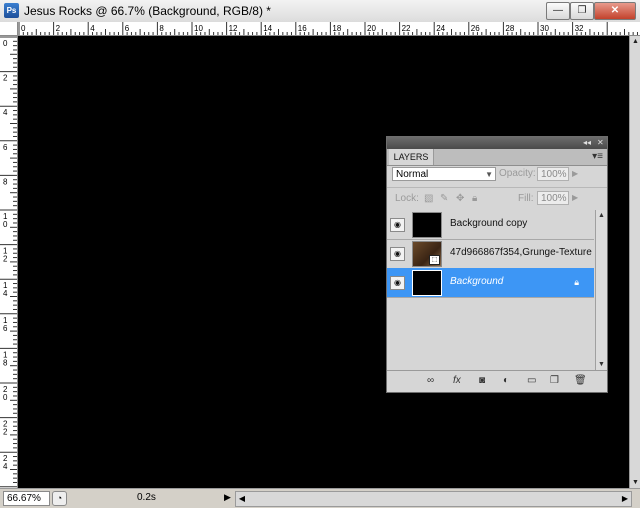 Image resolution: width=640 pixels, height=508 pixels. What do you see at coordinates (489, 174) in the screenshot?
I see `chevron-down-icon: ▼` at bounding box center [489, 174].